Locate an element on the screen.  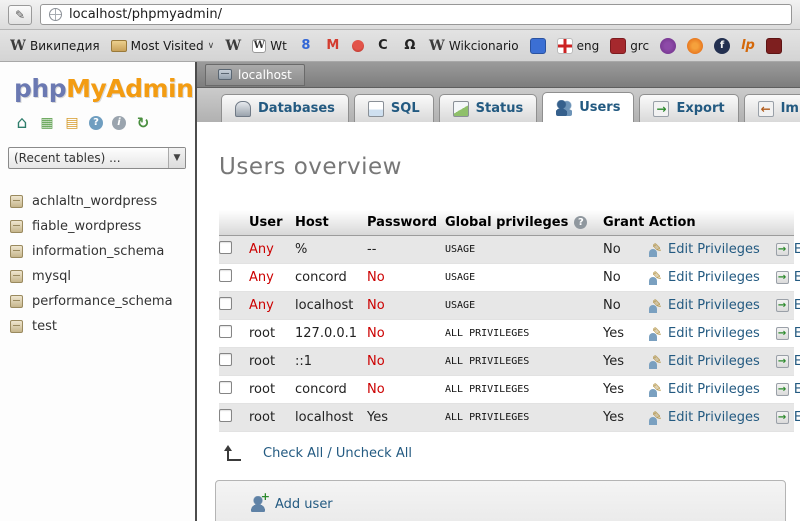
bookmark-favicon is located at coordinates (773, 45).